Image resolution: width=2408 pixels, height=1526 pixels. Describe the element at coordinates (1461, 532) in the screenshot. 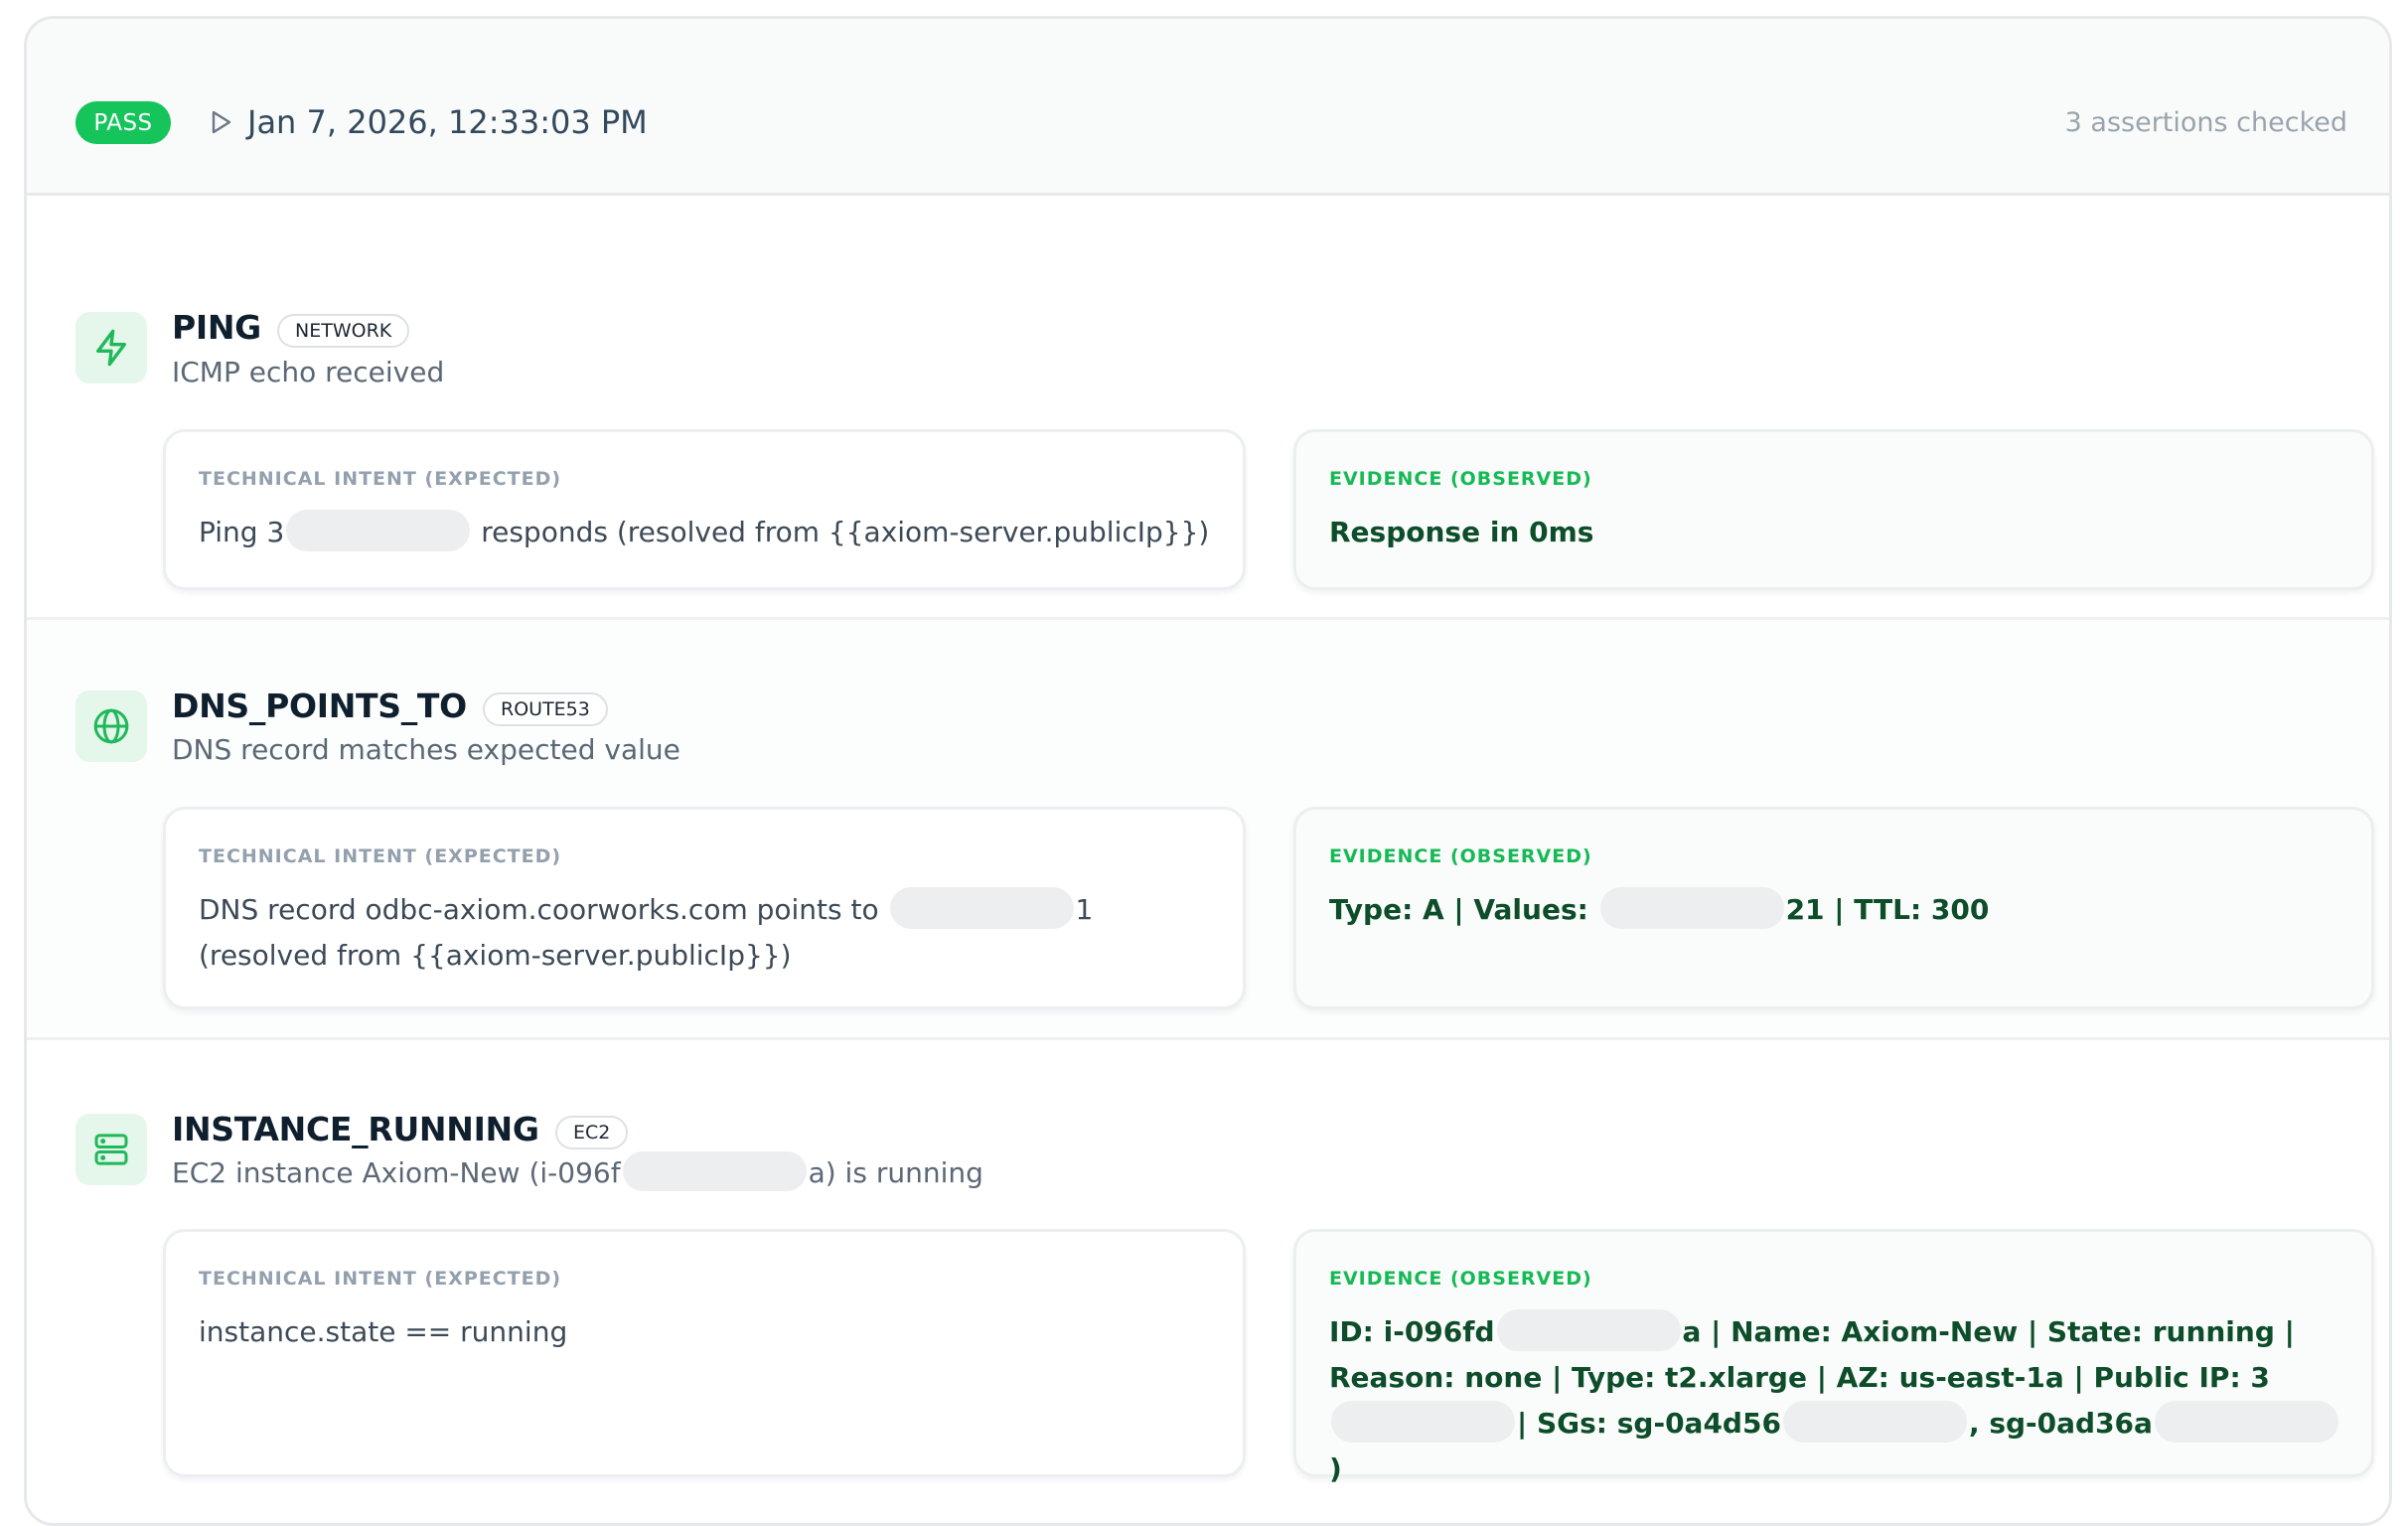

I see `evidence-text: Response in 0ms` at that location.